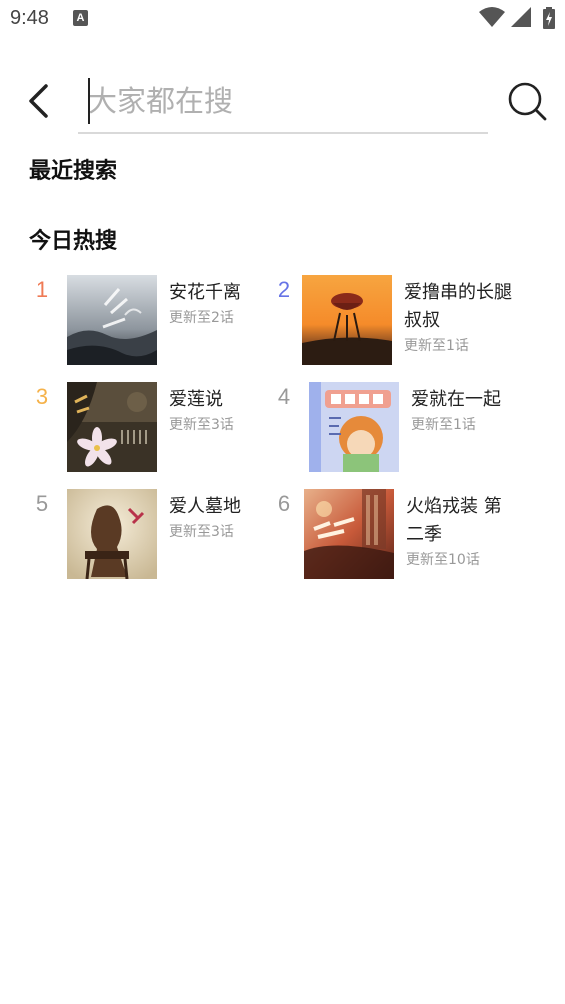  Describe the element at coordinates (29, 18) in the screenshot. I see `status-time: 9:48` at that location.